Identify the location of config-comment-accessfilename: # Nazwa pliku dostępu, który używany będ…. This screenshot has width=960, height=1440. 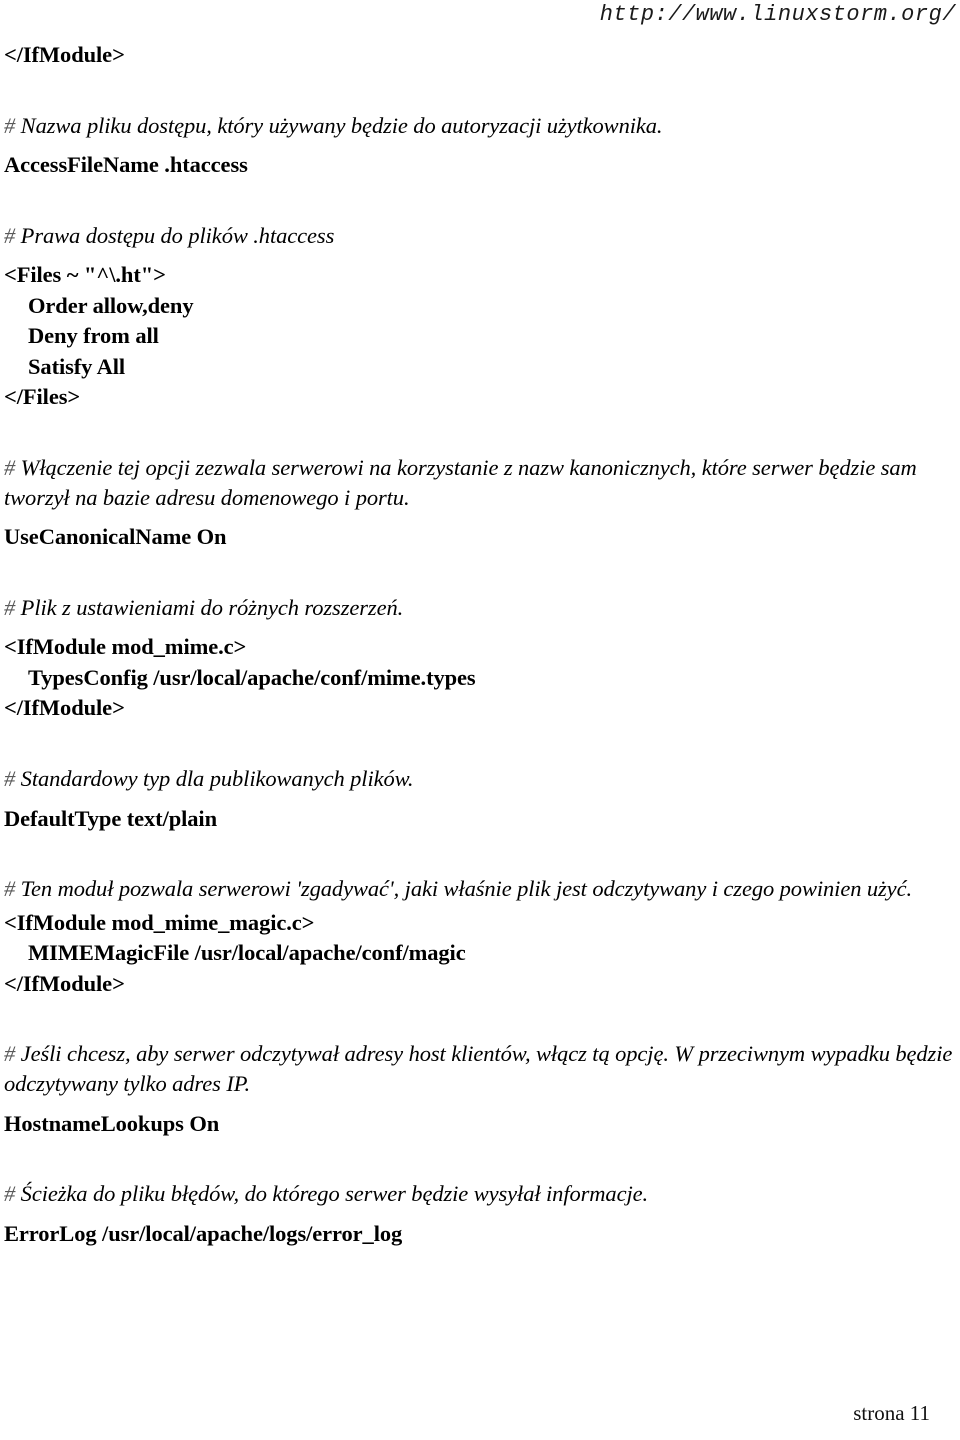
(480, 126).